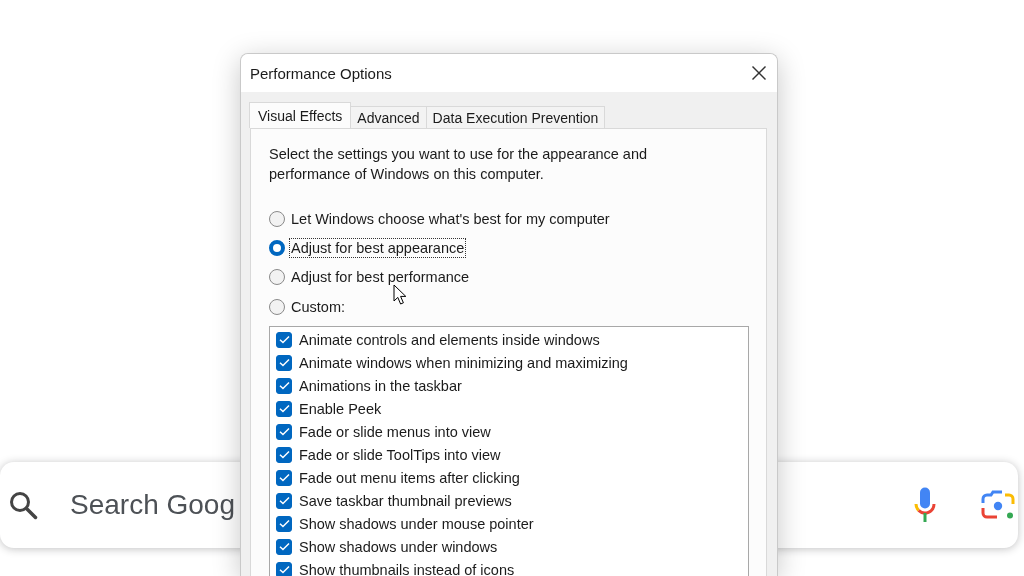  Describe the element at coordinates (463, 362) in the screenshot. I see `checkbox-label: Animate windows when minimizing and maximizing` at that location.